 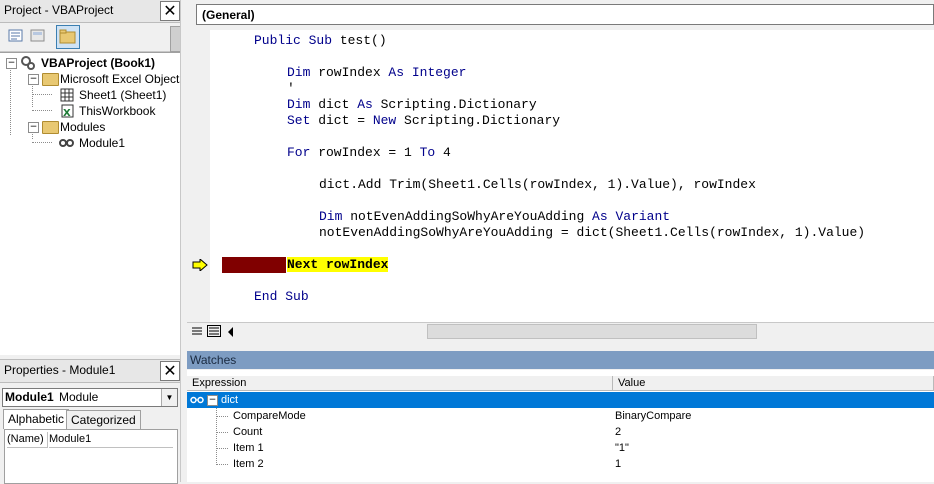 I want to click on watch-row: Count 2, so click(x=560, y=432).